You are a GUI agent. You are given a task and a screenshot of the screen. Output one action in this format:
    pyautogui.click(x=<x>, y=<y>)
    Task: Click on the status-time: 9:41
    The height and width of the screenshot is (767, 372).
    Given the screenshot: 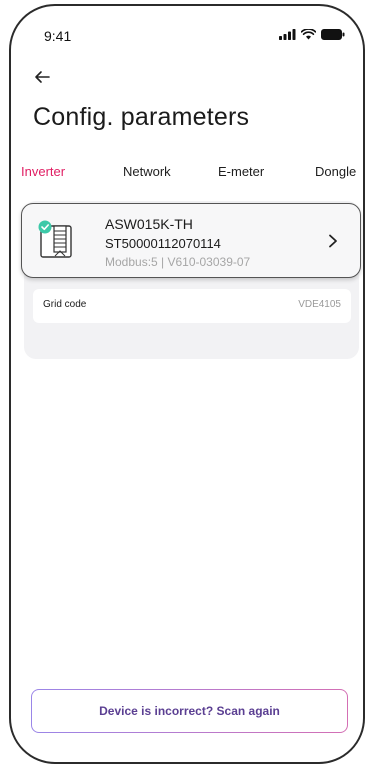 What is the action you would take?
    pyautogui.click(x=58, y=36)
    